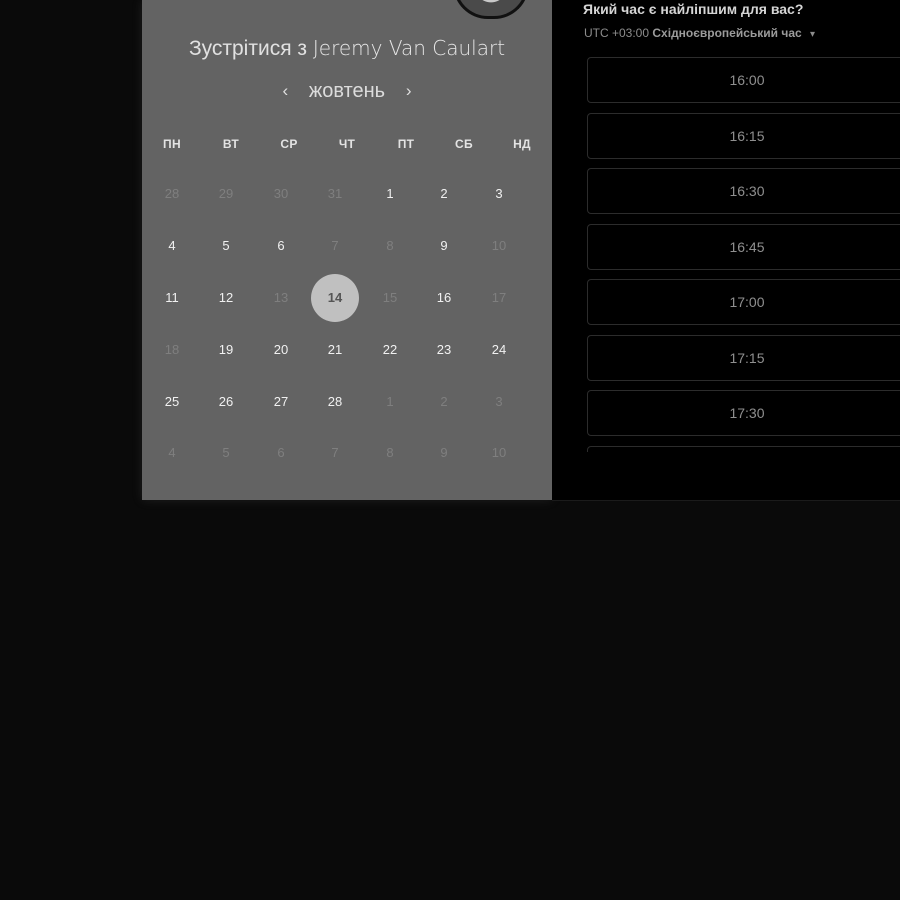 The image size is (900, 900). What do you see at coordinates (289, 144) in the screenshot?
I see `weekday-label: СР` at bounding box center [289, 144].